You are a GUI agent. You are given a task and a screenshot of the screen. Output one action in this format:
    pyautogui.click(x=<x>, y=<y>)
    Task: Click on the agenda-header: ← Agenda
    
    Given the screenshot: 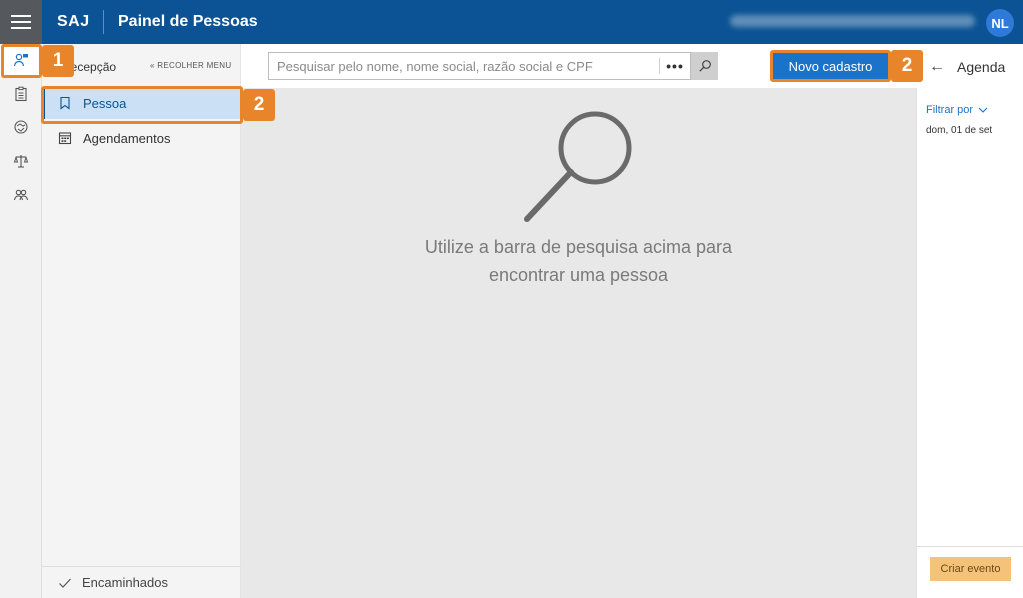 What is the action you would take?
    pyautogui.click(x=967, y=67)
    